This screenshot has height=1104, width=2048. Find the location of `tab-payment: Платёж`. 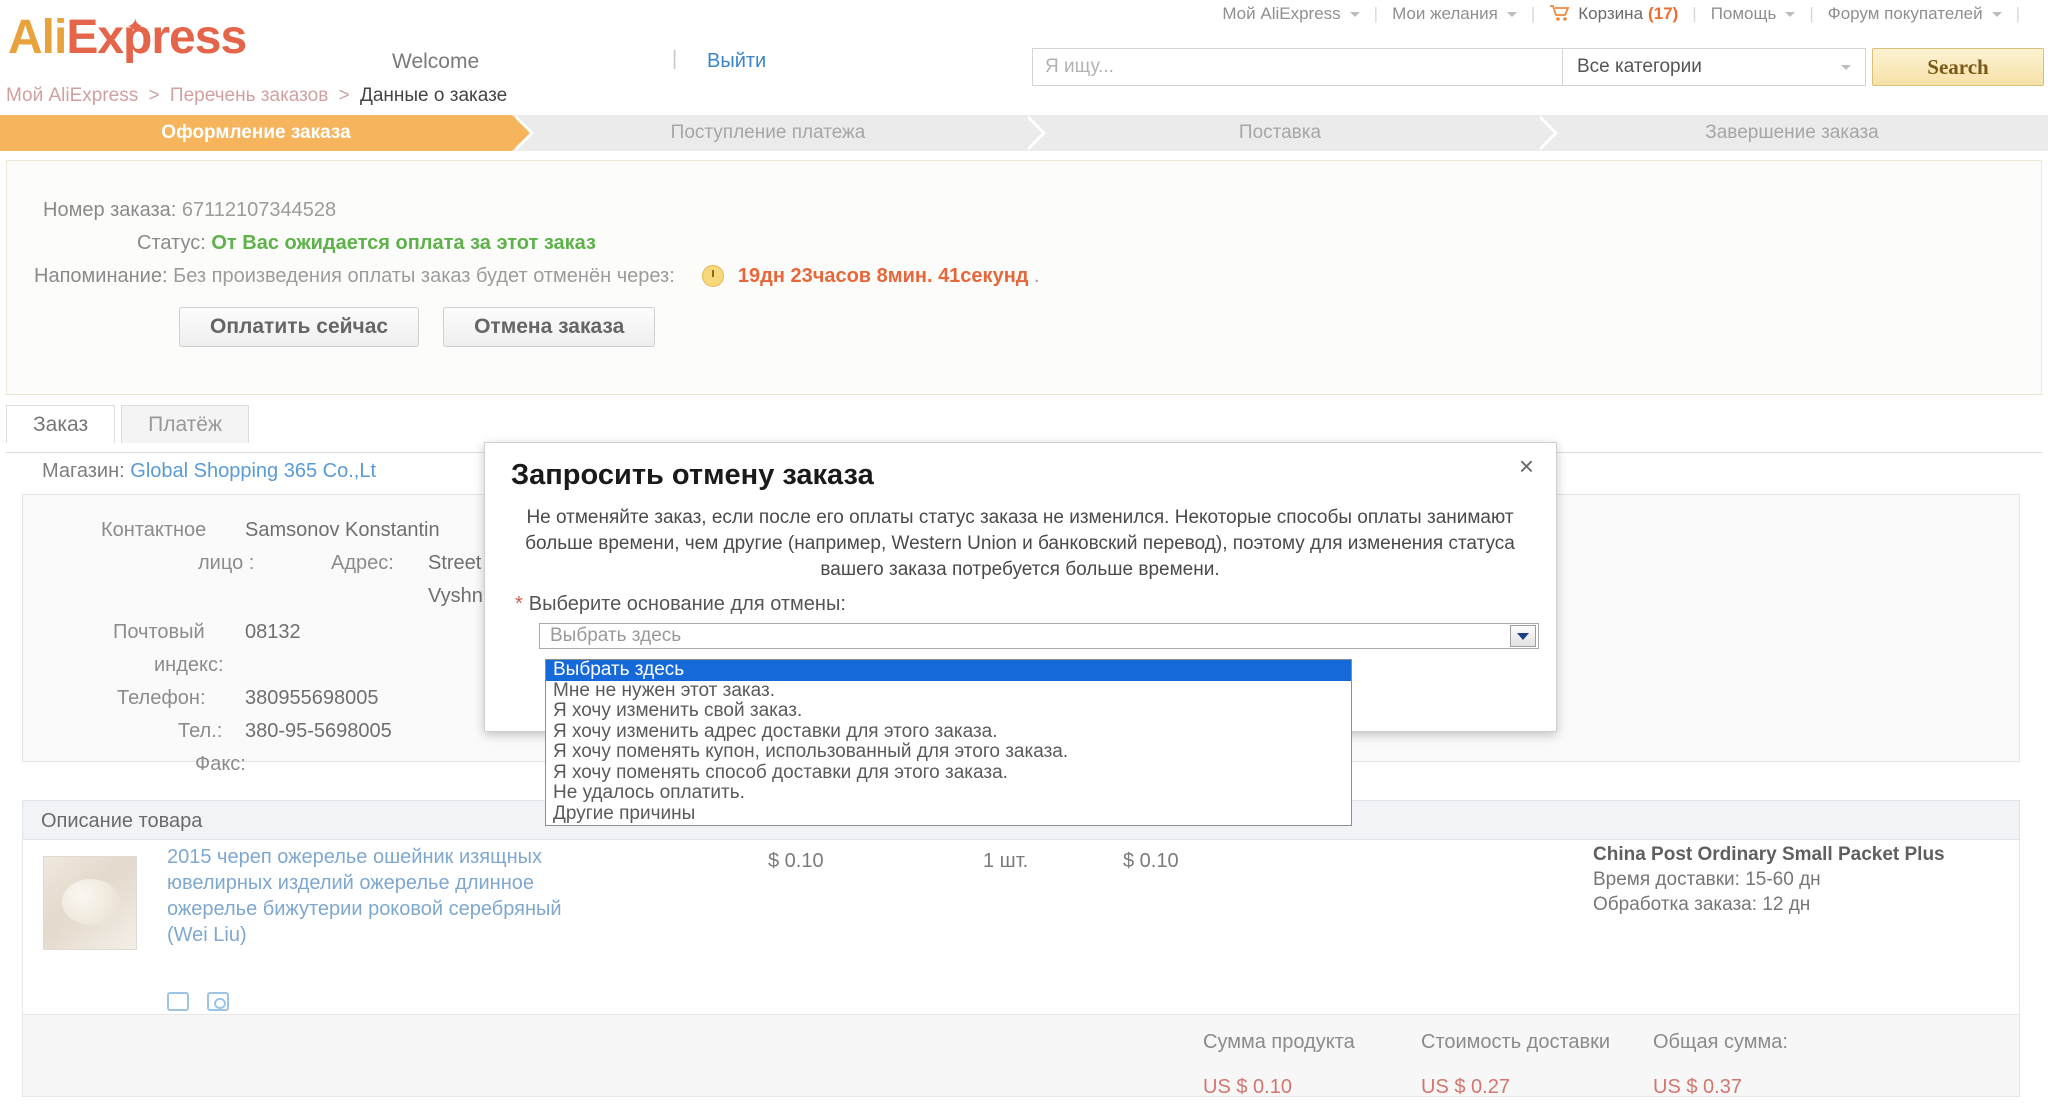

tab-payment: Платёж is located at coordinates (185, 424).